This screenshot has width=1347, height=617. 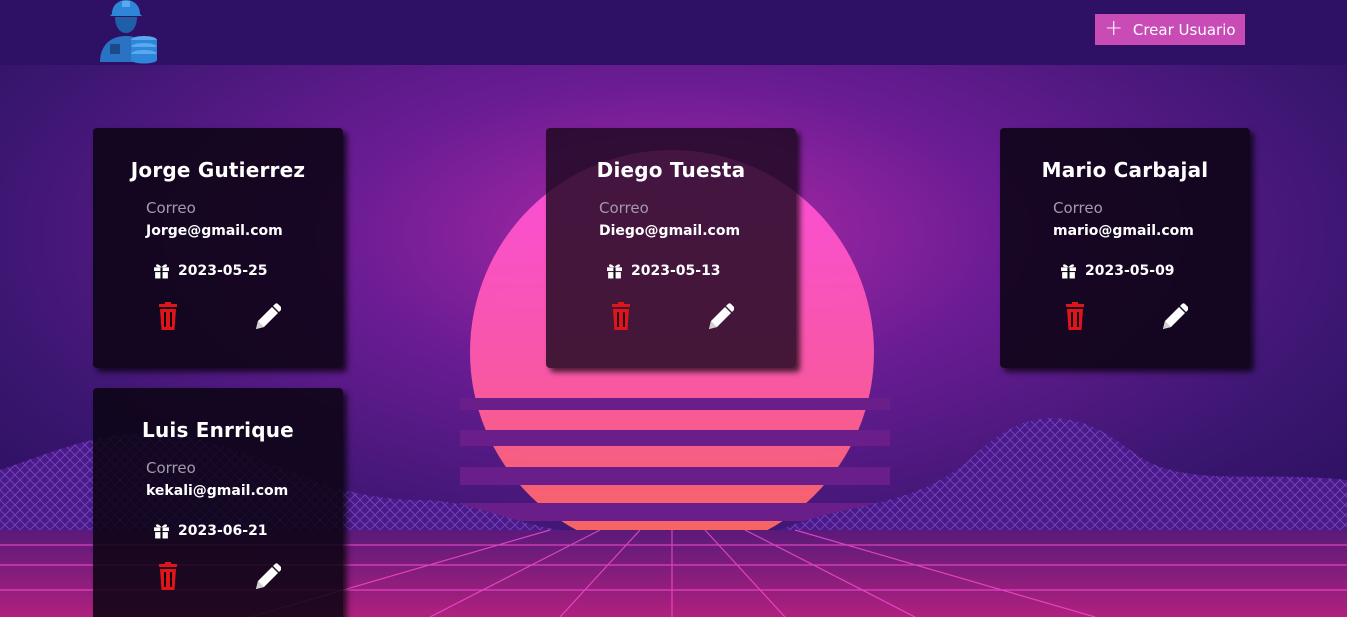 I want to click on date-row: 2023-05-25, so click(x=210, y=270).